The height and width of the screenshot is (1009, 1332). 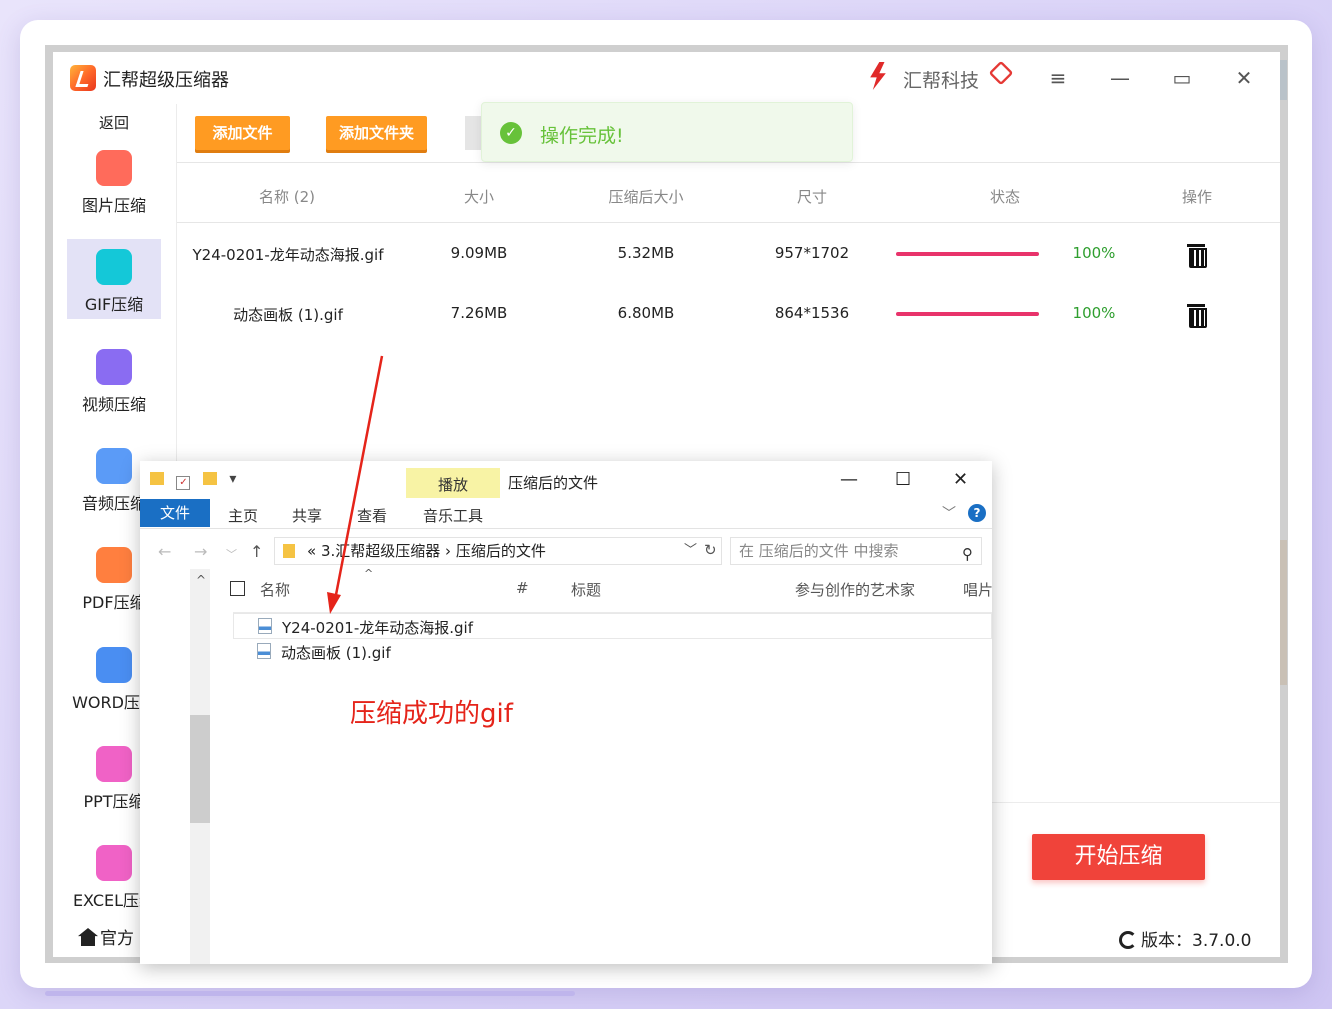 What do you see at coordinates (114, 122) in the screenshot?
I see `back-link: 返回` at bounding box center [114, 122].